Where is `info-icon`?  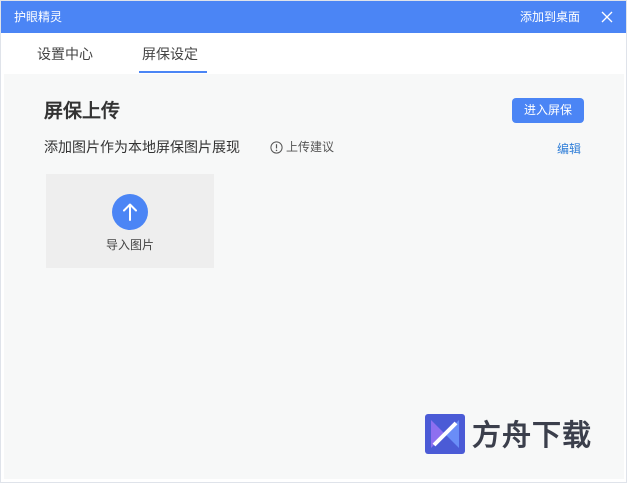 info-icon is located at coordinates (276, 147).